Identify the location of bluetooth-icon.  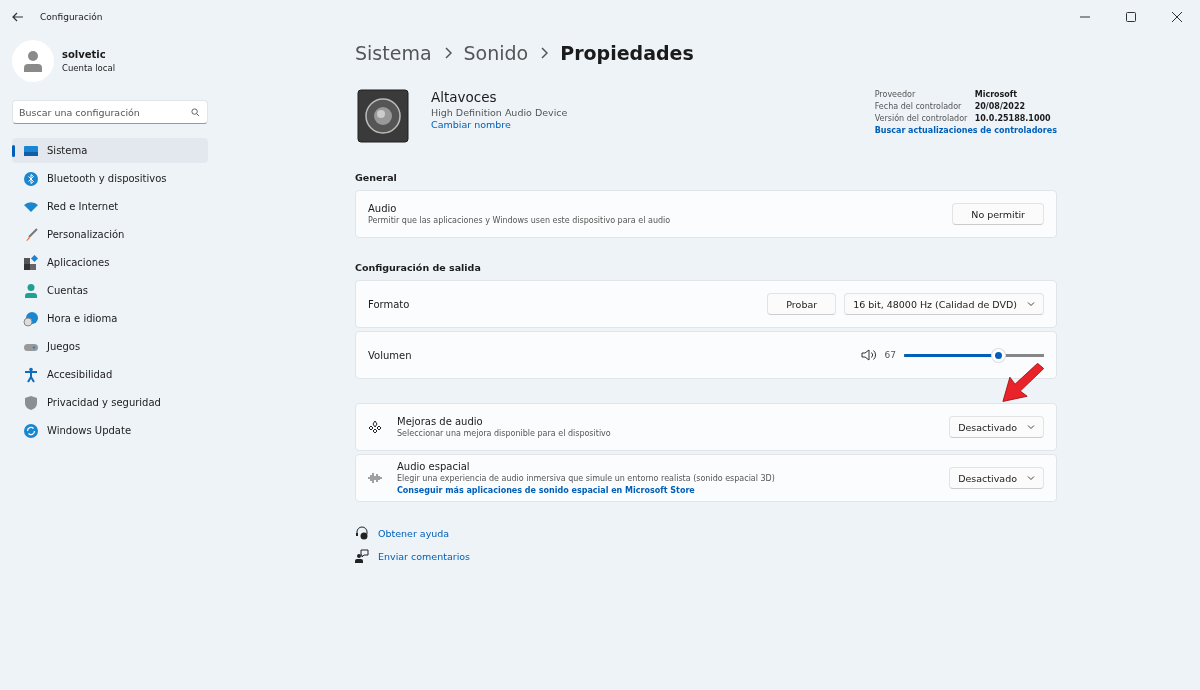
(31, 178).